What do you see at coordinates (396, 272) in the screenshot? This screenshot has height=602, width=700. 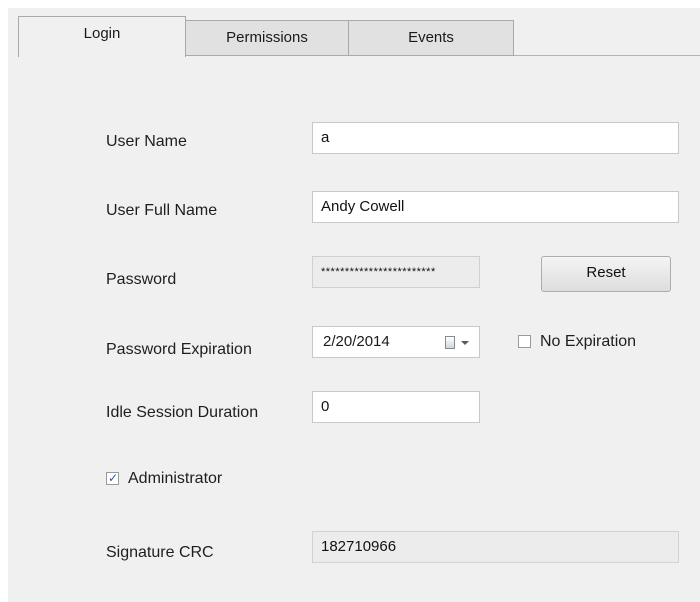 I see `password-input: ************************` at bounding box center [396, 272].